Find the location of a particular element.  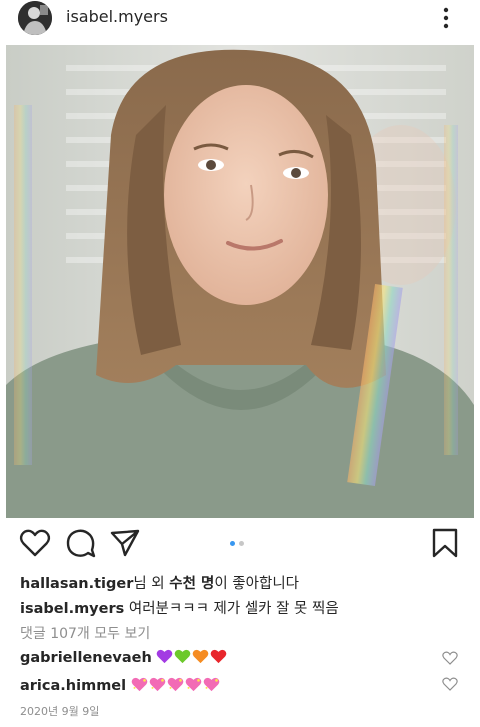

like-button is located at coordinates (35, 543).